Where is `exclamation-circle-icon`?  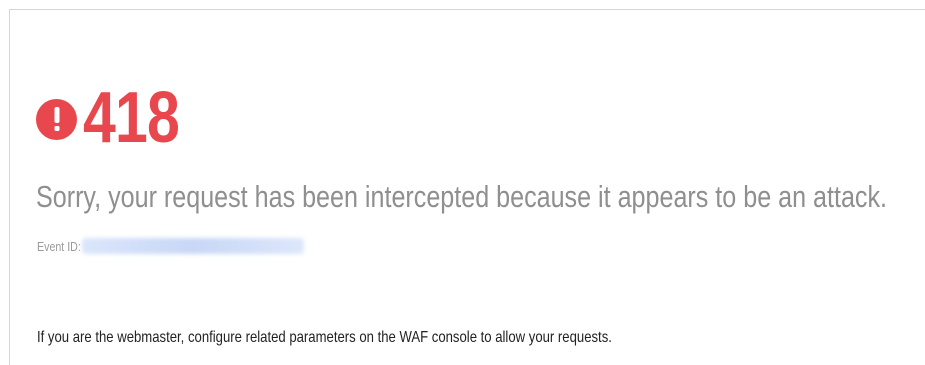 exclamation-circle-icon is located at coordinates (56, 119).